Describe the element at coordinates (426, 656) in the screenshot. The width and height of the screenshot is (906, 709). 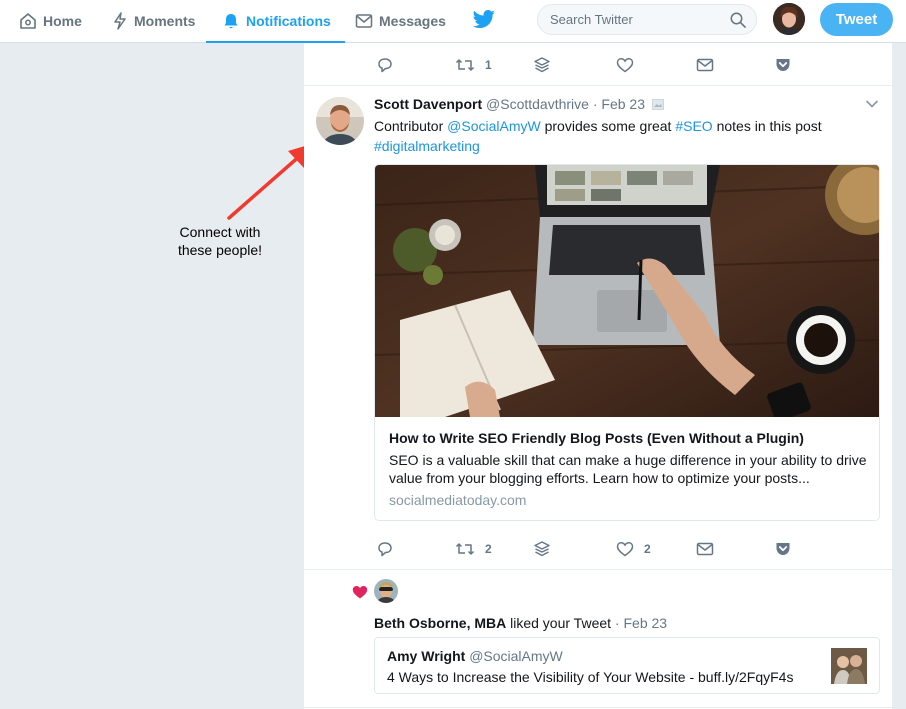
I see `quoted-author-name: Amy Wright` at that location.